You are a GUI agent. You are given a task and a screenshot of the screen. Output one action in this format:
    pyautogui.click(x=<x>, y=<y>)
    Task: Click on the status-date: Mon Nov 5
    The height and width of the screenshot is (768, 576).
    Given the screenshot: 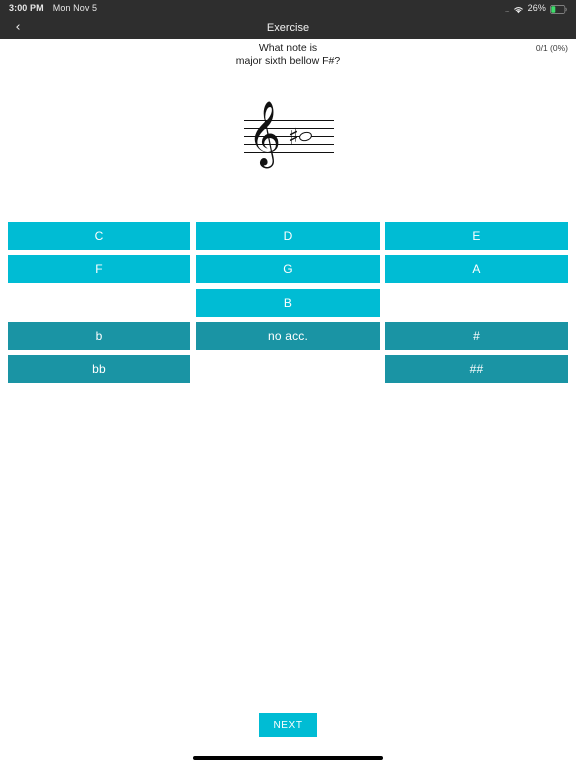 What is the action you would take?
    pyautogui.click(x=75, y=8)
    